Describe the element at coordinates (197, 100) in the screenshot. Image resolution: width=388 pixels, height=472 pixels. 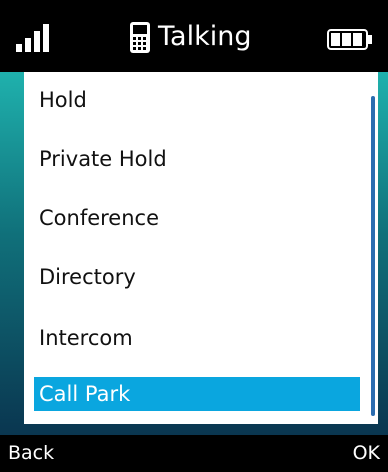
I see `menu-item-hold: Hold` at that location.